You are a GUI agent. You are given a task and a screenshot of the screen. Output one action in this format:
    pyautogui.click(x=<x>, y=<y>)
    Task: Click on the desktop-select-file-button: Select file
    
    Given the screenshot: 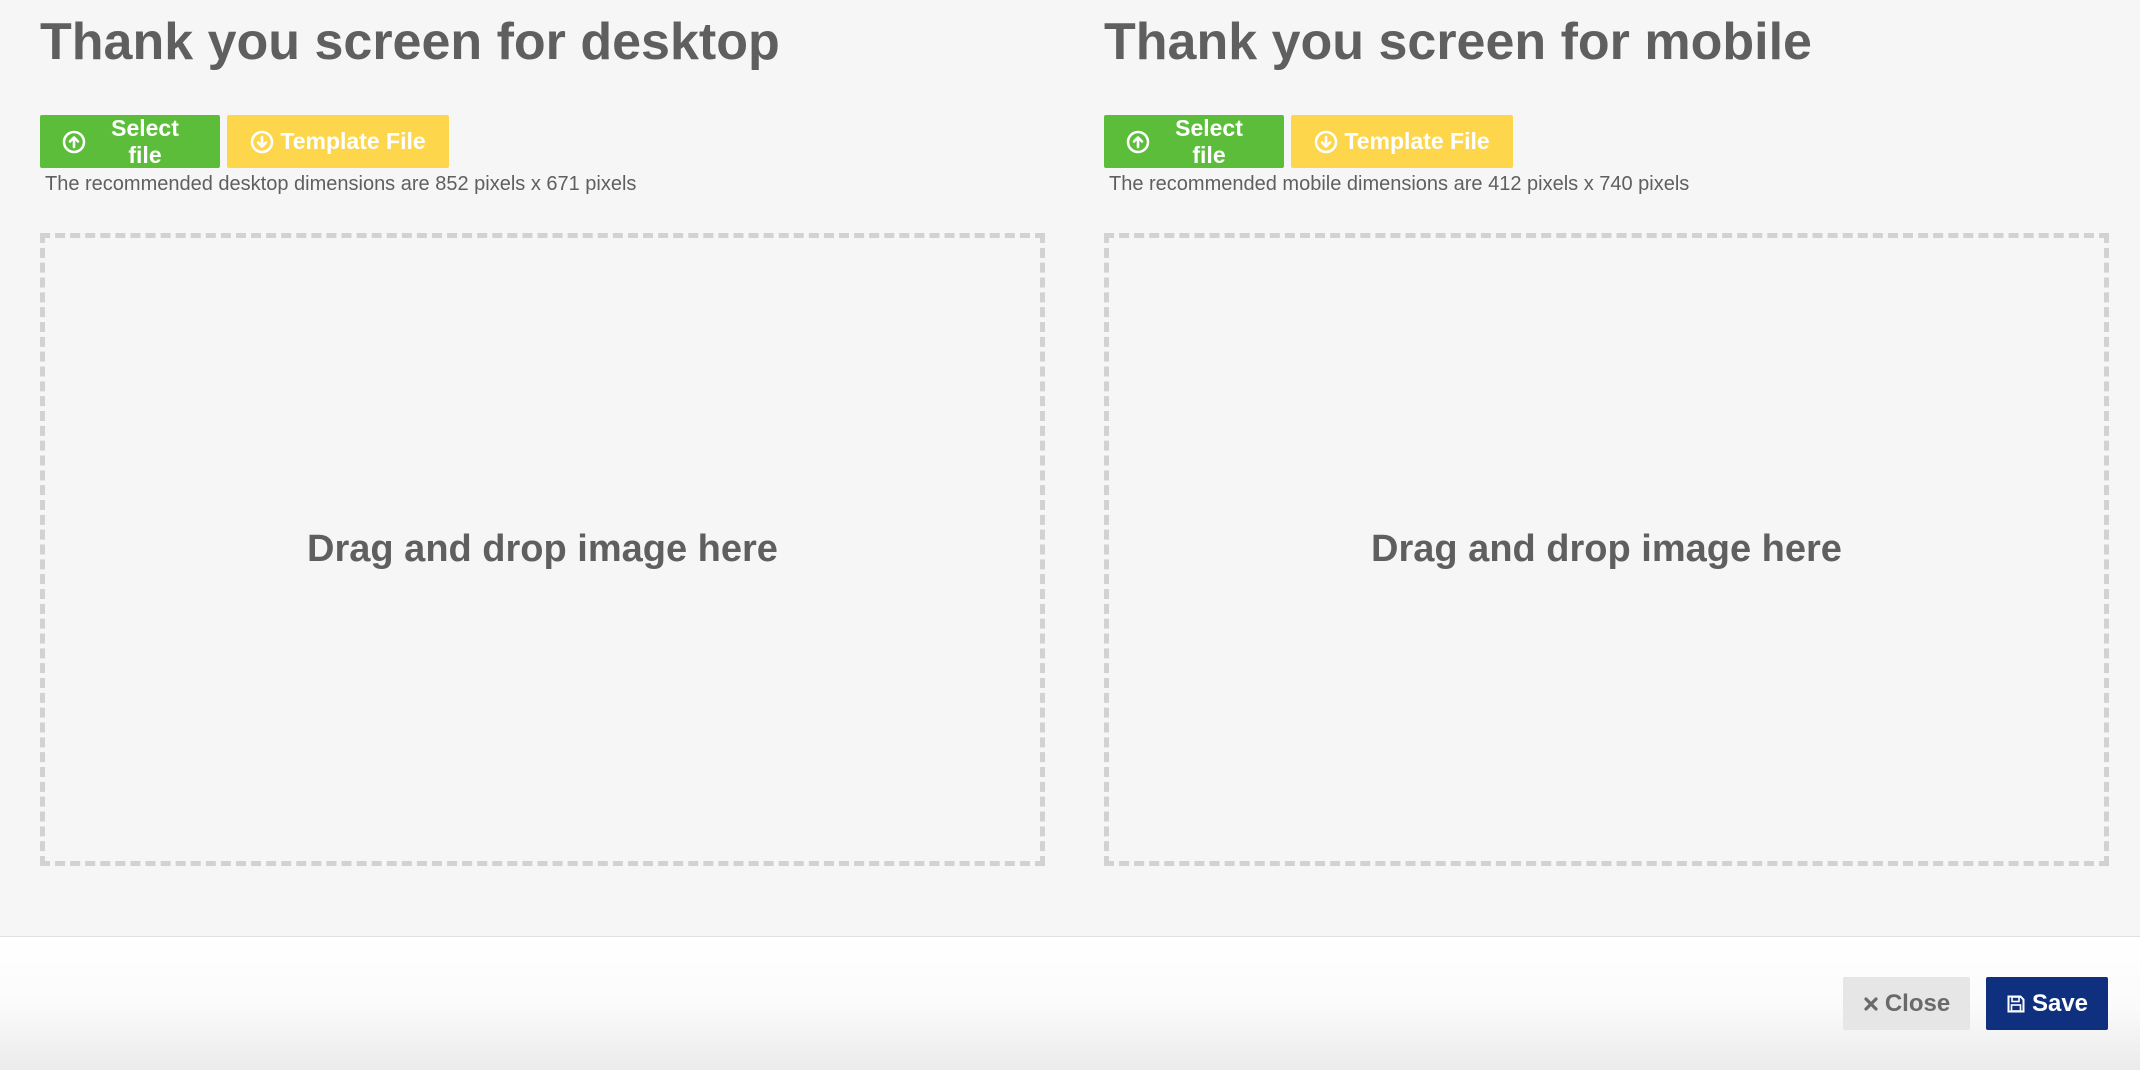 What is the action you would take?
    pyautogui.click(x=130, y=141)
    